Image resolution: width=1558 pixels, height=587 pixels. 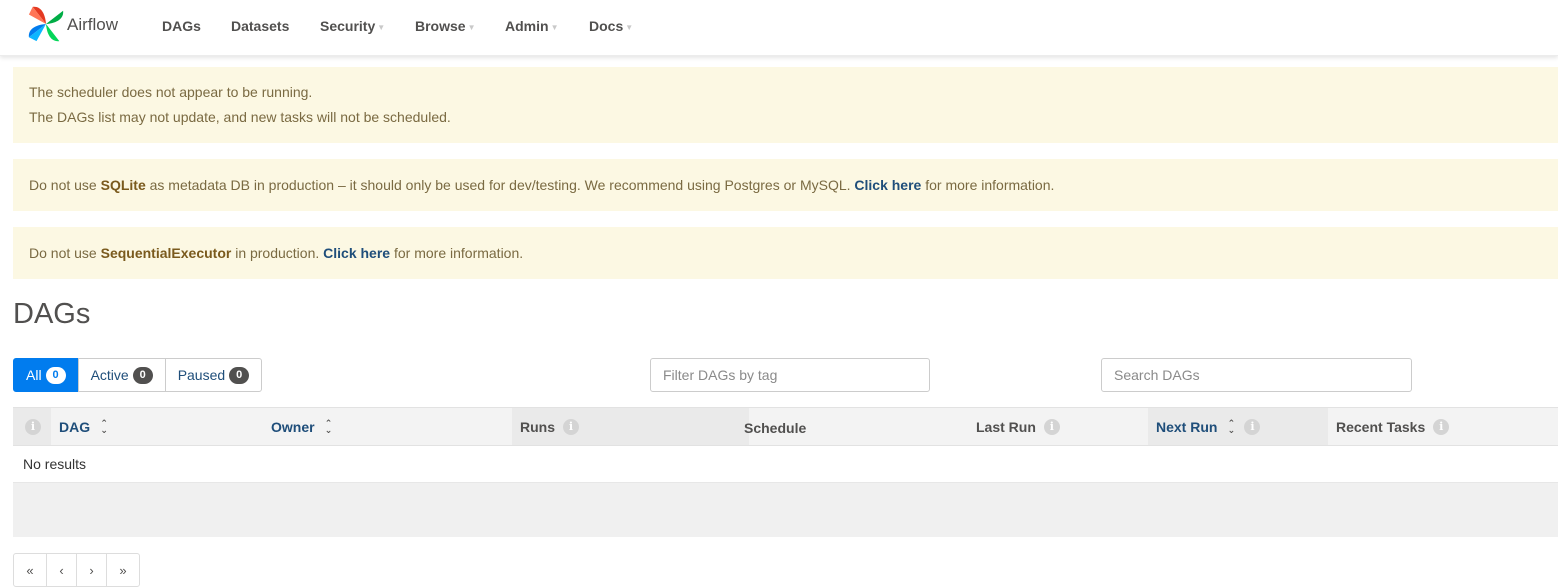 What do you see at coordinates (1187, 426) in the screenshot?
I see `header-next-run-label: Next Run` at bounding box center [1187, 426].